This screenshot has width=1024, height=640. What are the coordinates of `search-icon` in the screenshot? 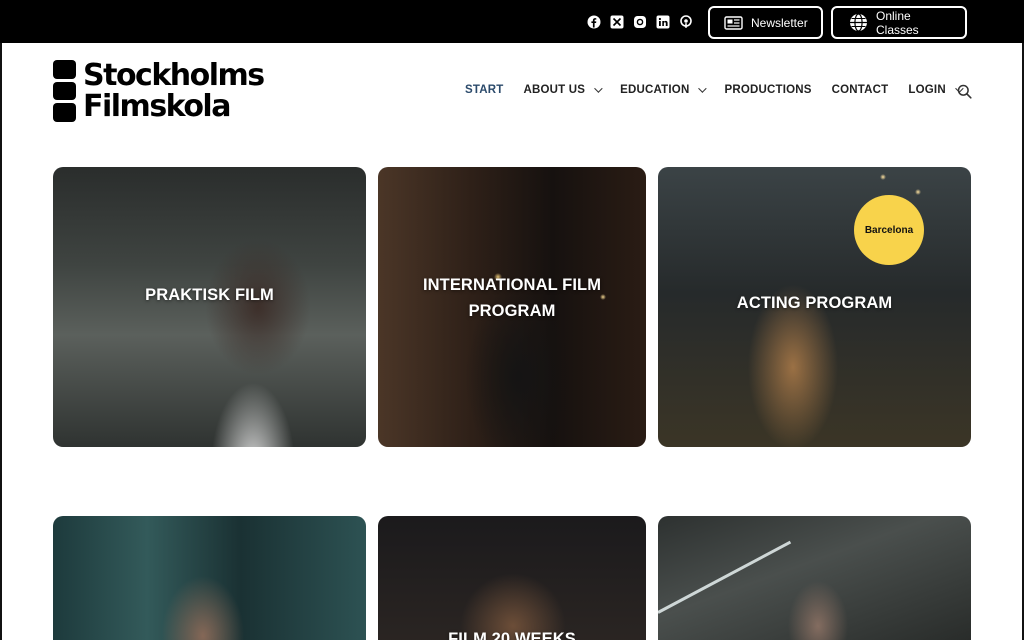 It's located at (964, 91).